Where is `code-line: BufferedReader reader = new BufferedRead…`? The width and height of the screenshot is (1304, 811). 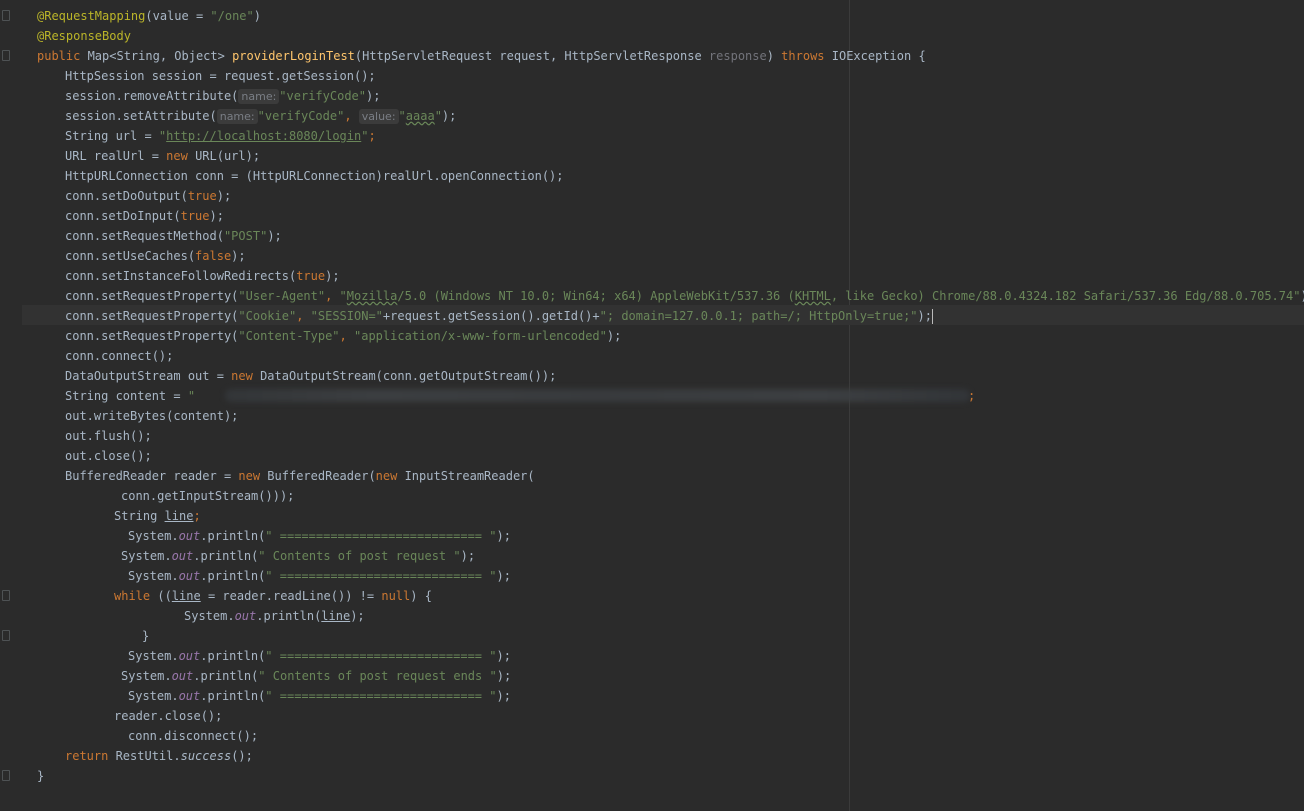 code-line: BufferedReader reader = new BufferedRead… is located at coordinates (300, 476).